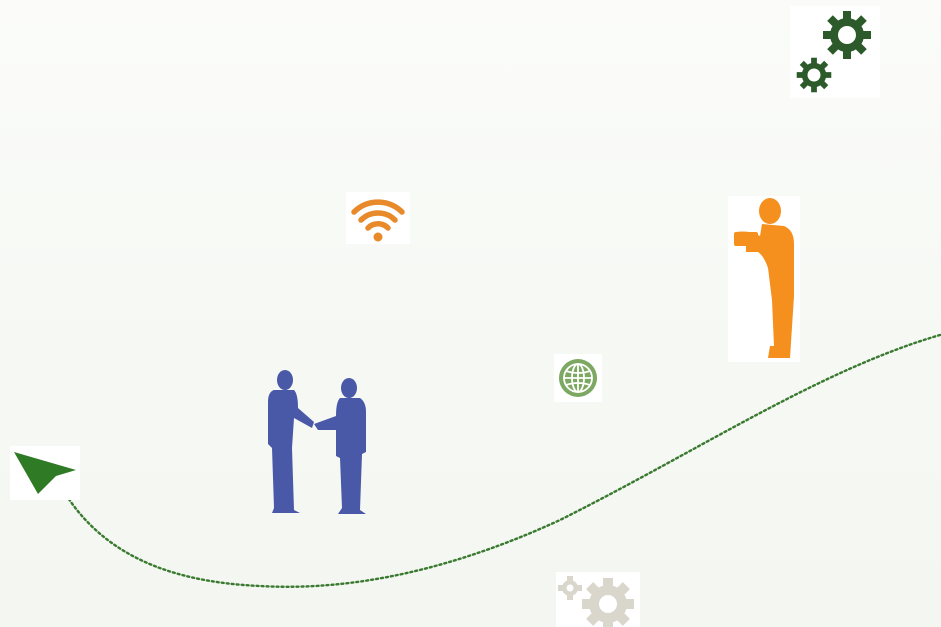 The width and height of the screenshot is (941, 627). I want to click on gears-light-icon, so click(598, 599).